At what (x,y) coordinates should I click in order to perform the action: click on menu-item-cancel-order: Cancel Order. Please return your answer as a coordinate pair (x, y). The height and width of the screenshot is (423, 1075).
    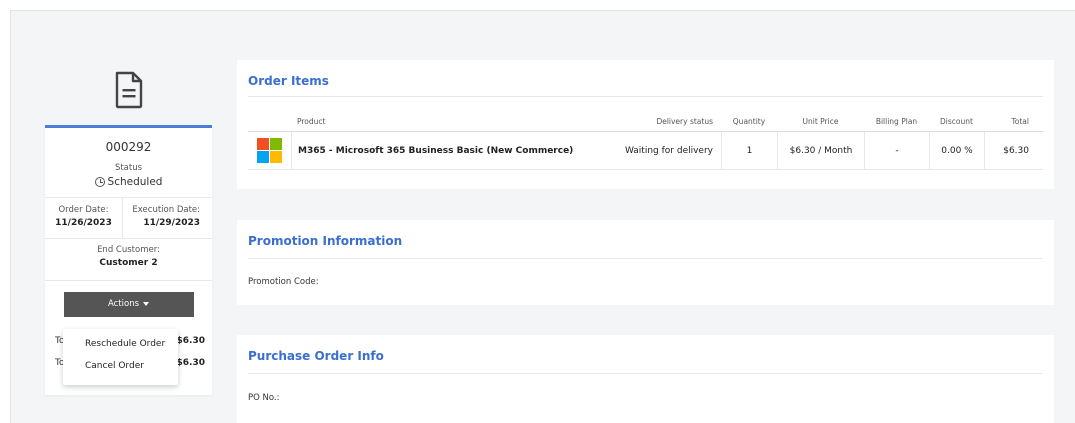
    Looking at the image, I should click on (120, 370).